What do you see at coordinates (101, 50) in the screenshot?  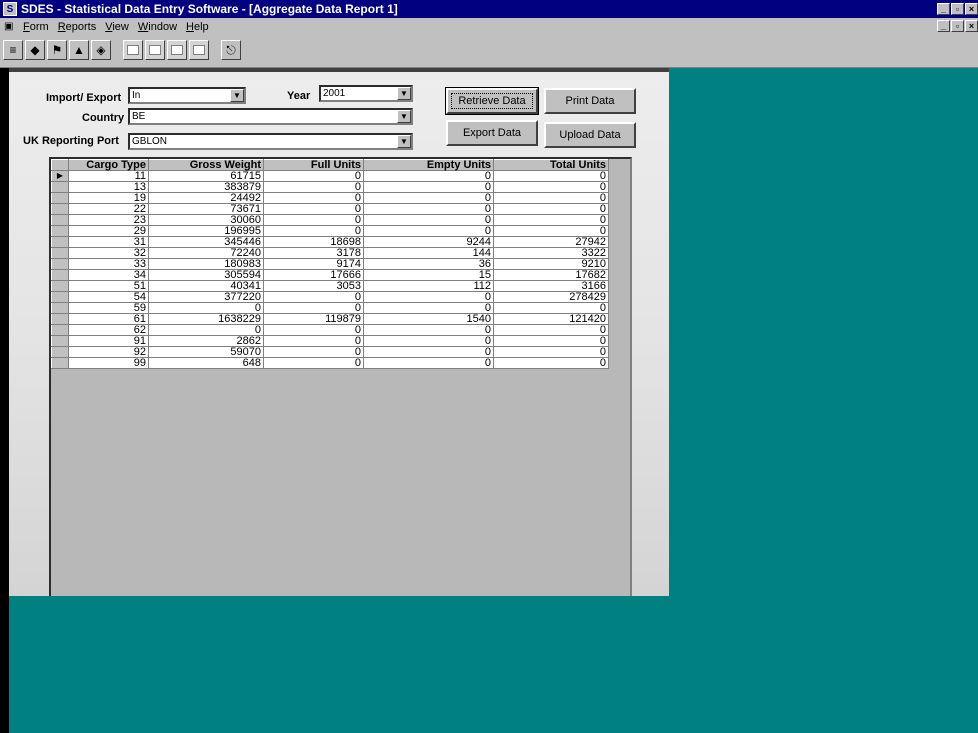 I see `box-icon: ◈` at bounding box center [101, 50].